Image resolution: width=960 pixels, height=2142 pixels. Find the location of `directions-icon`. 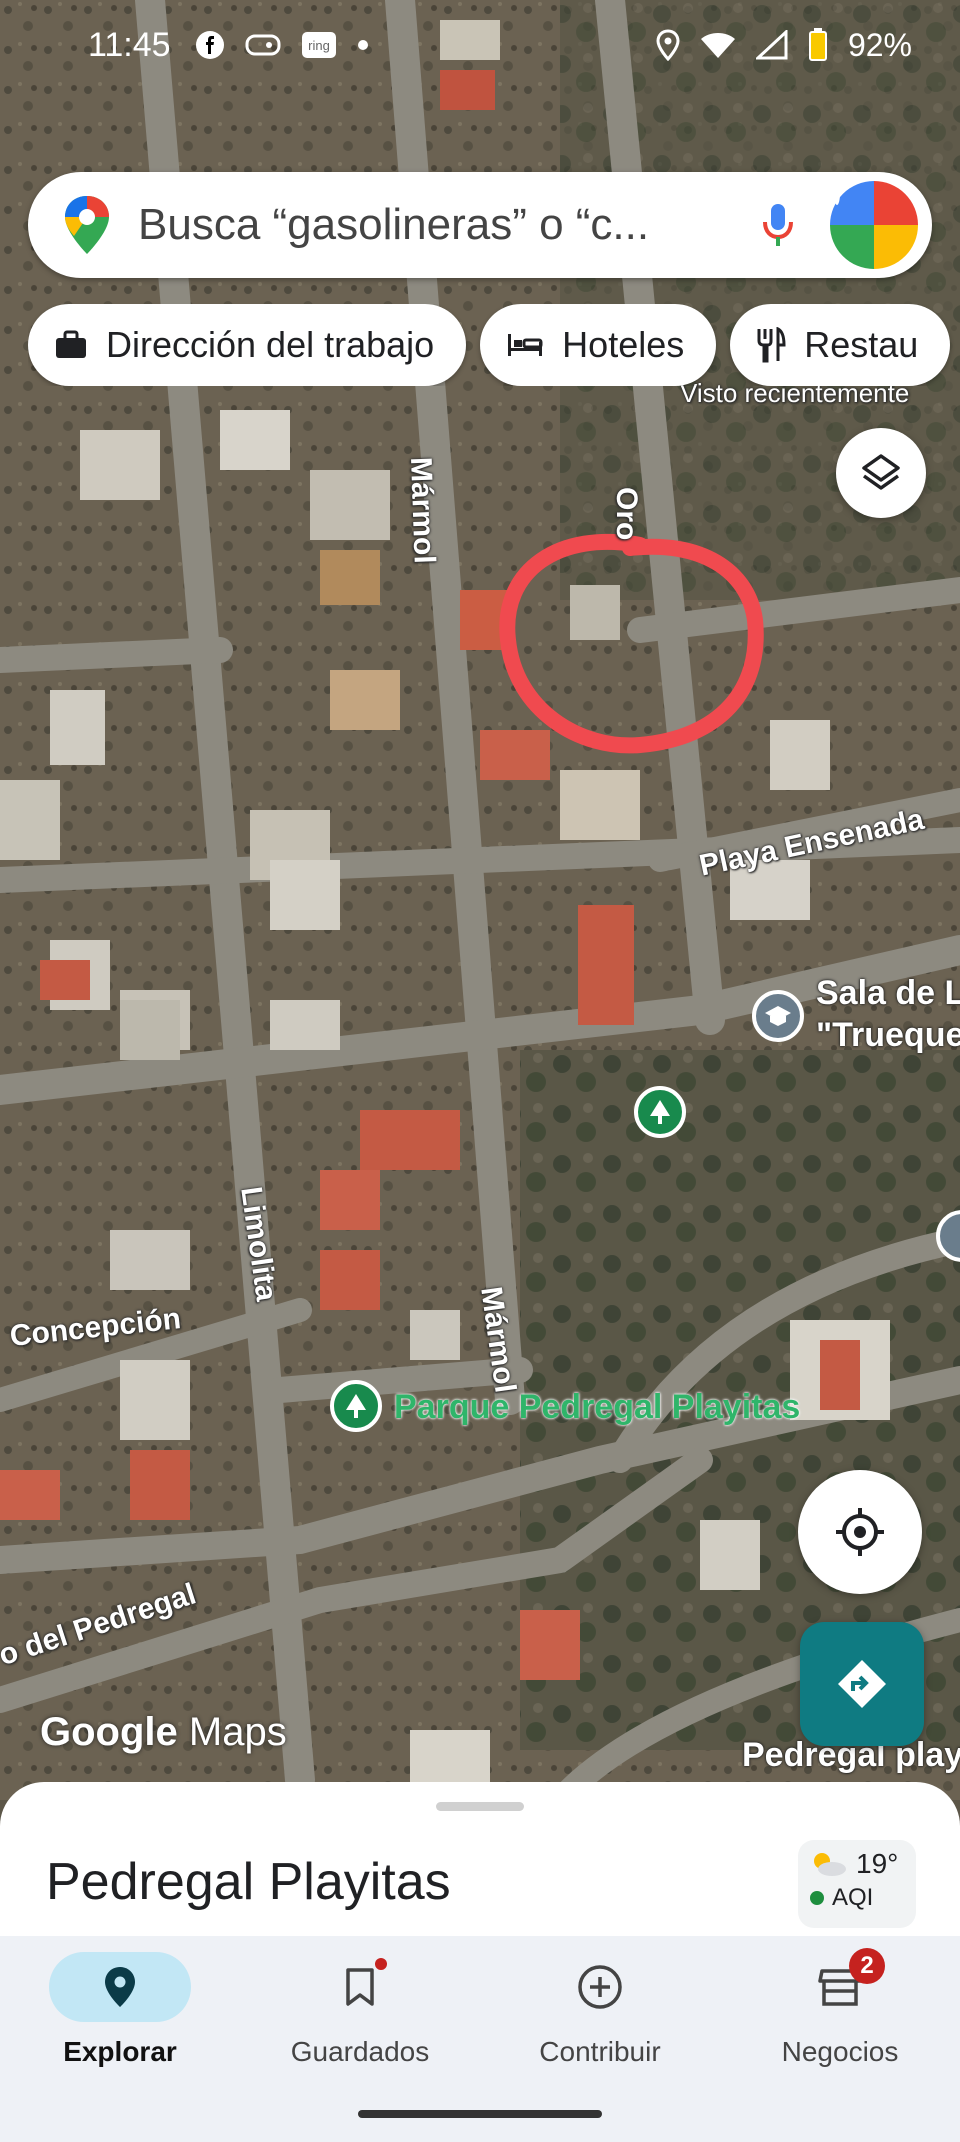

directions-icon is located at coordinates (862, 1684).